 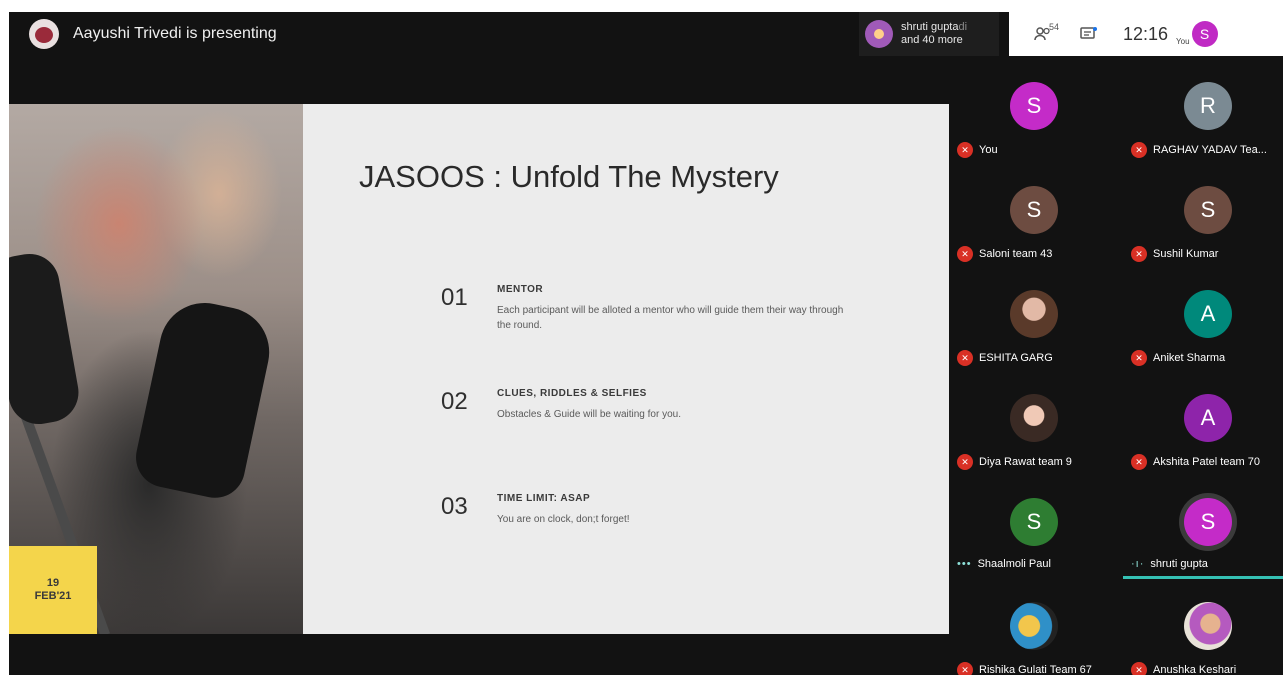 What do you see at coordinates (1035, 669) in the screenshot?
I see `participant-name: Rishika Gulati Team 67` at bounding box center [1035, 669].